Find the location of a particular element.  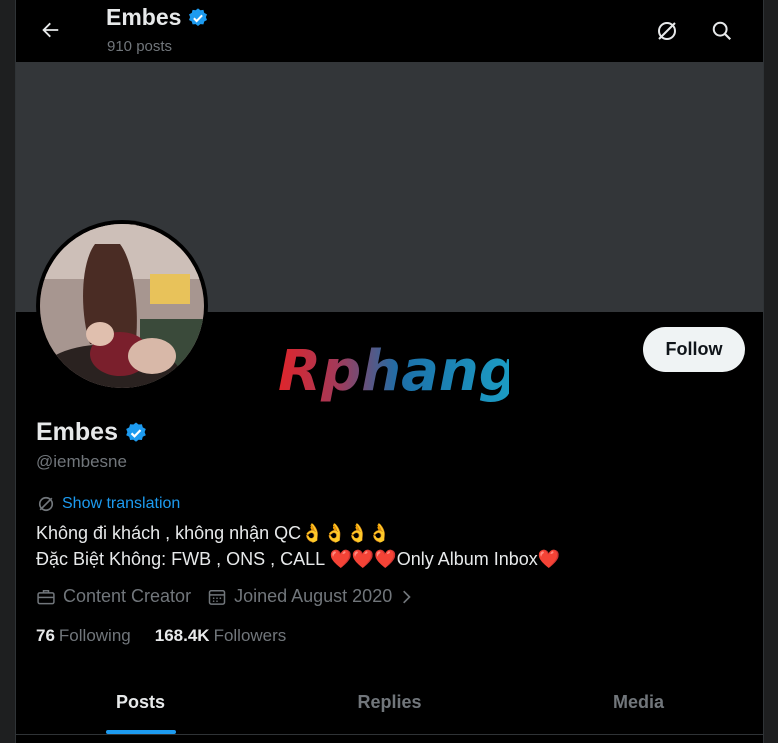

bio-line-2-text-b: Only Album Inbox is located at coordinates (467, 559).